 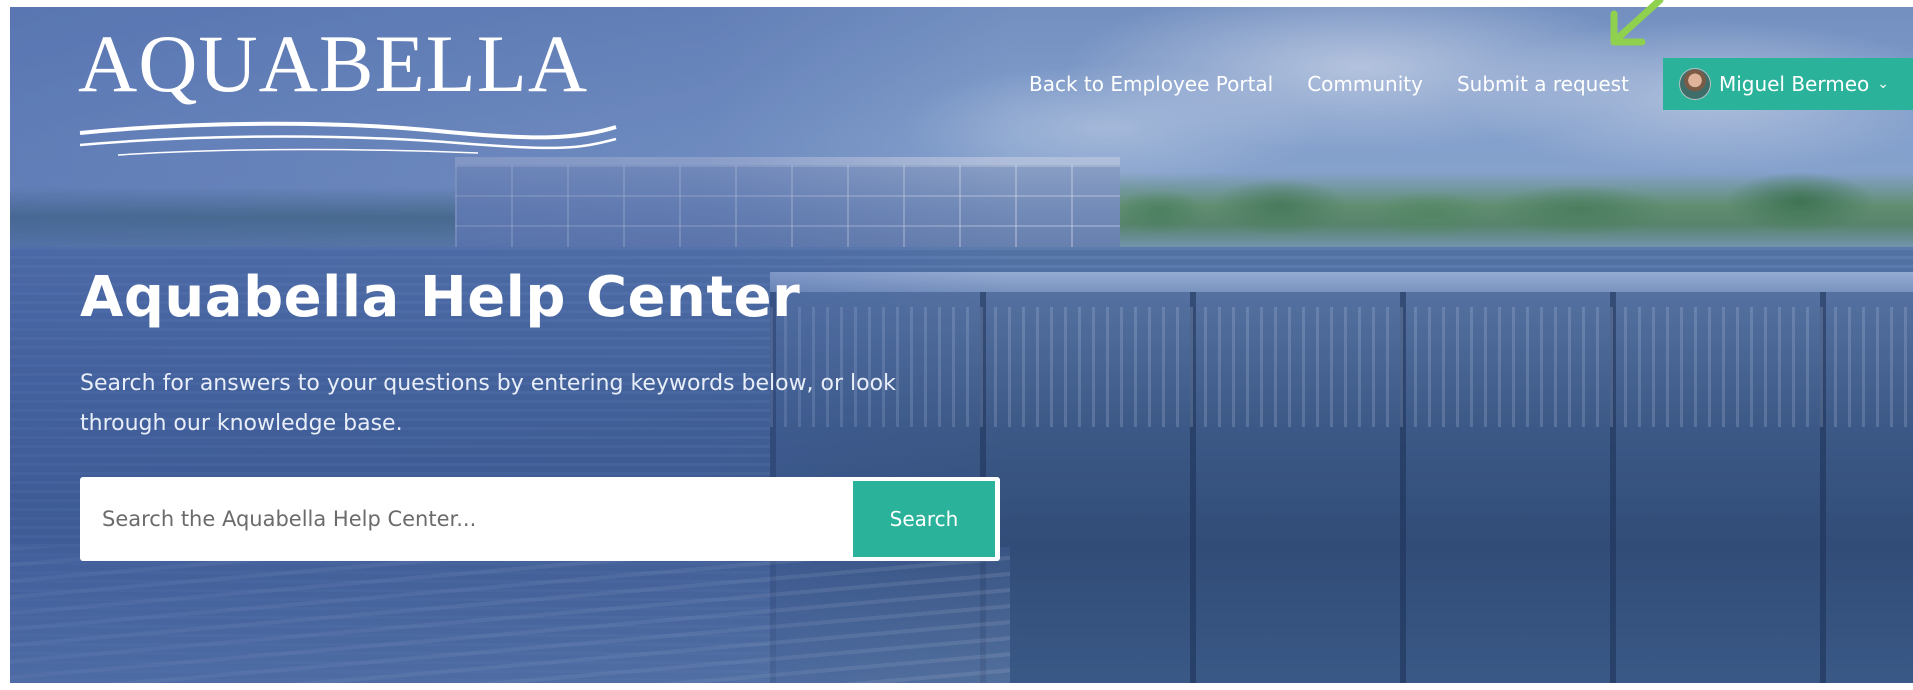 What do you see at coordinates (1637, 23) in the screenshot?
I see `arrow-annotation-icon` at bounding box center [1637, 23].